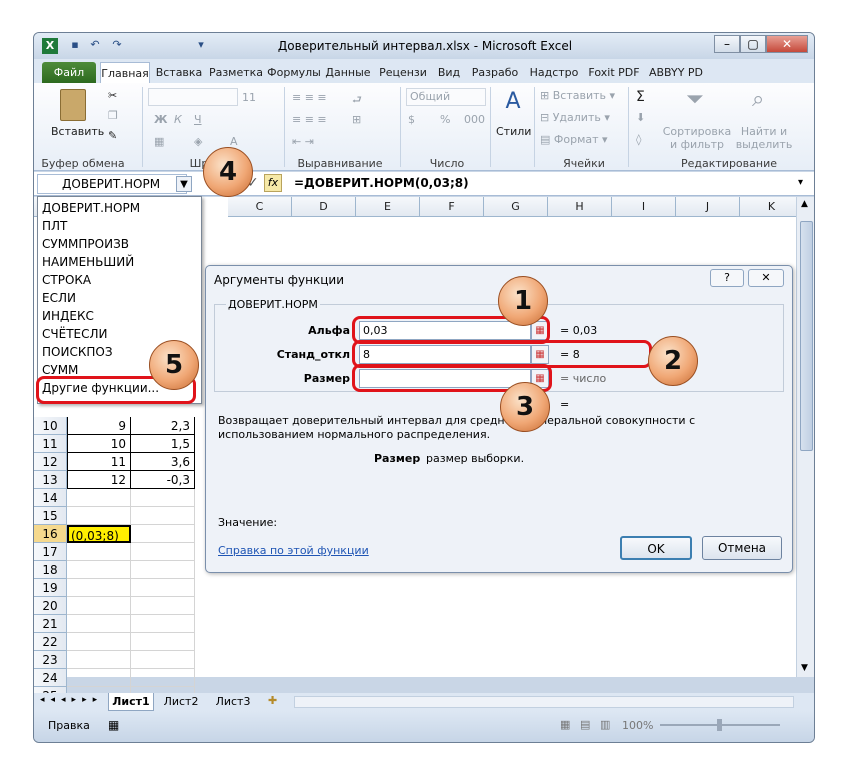 The image size is (847, 773). I want to click on function-list-item: ИНДЕКС, so click(68, 316).